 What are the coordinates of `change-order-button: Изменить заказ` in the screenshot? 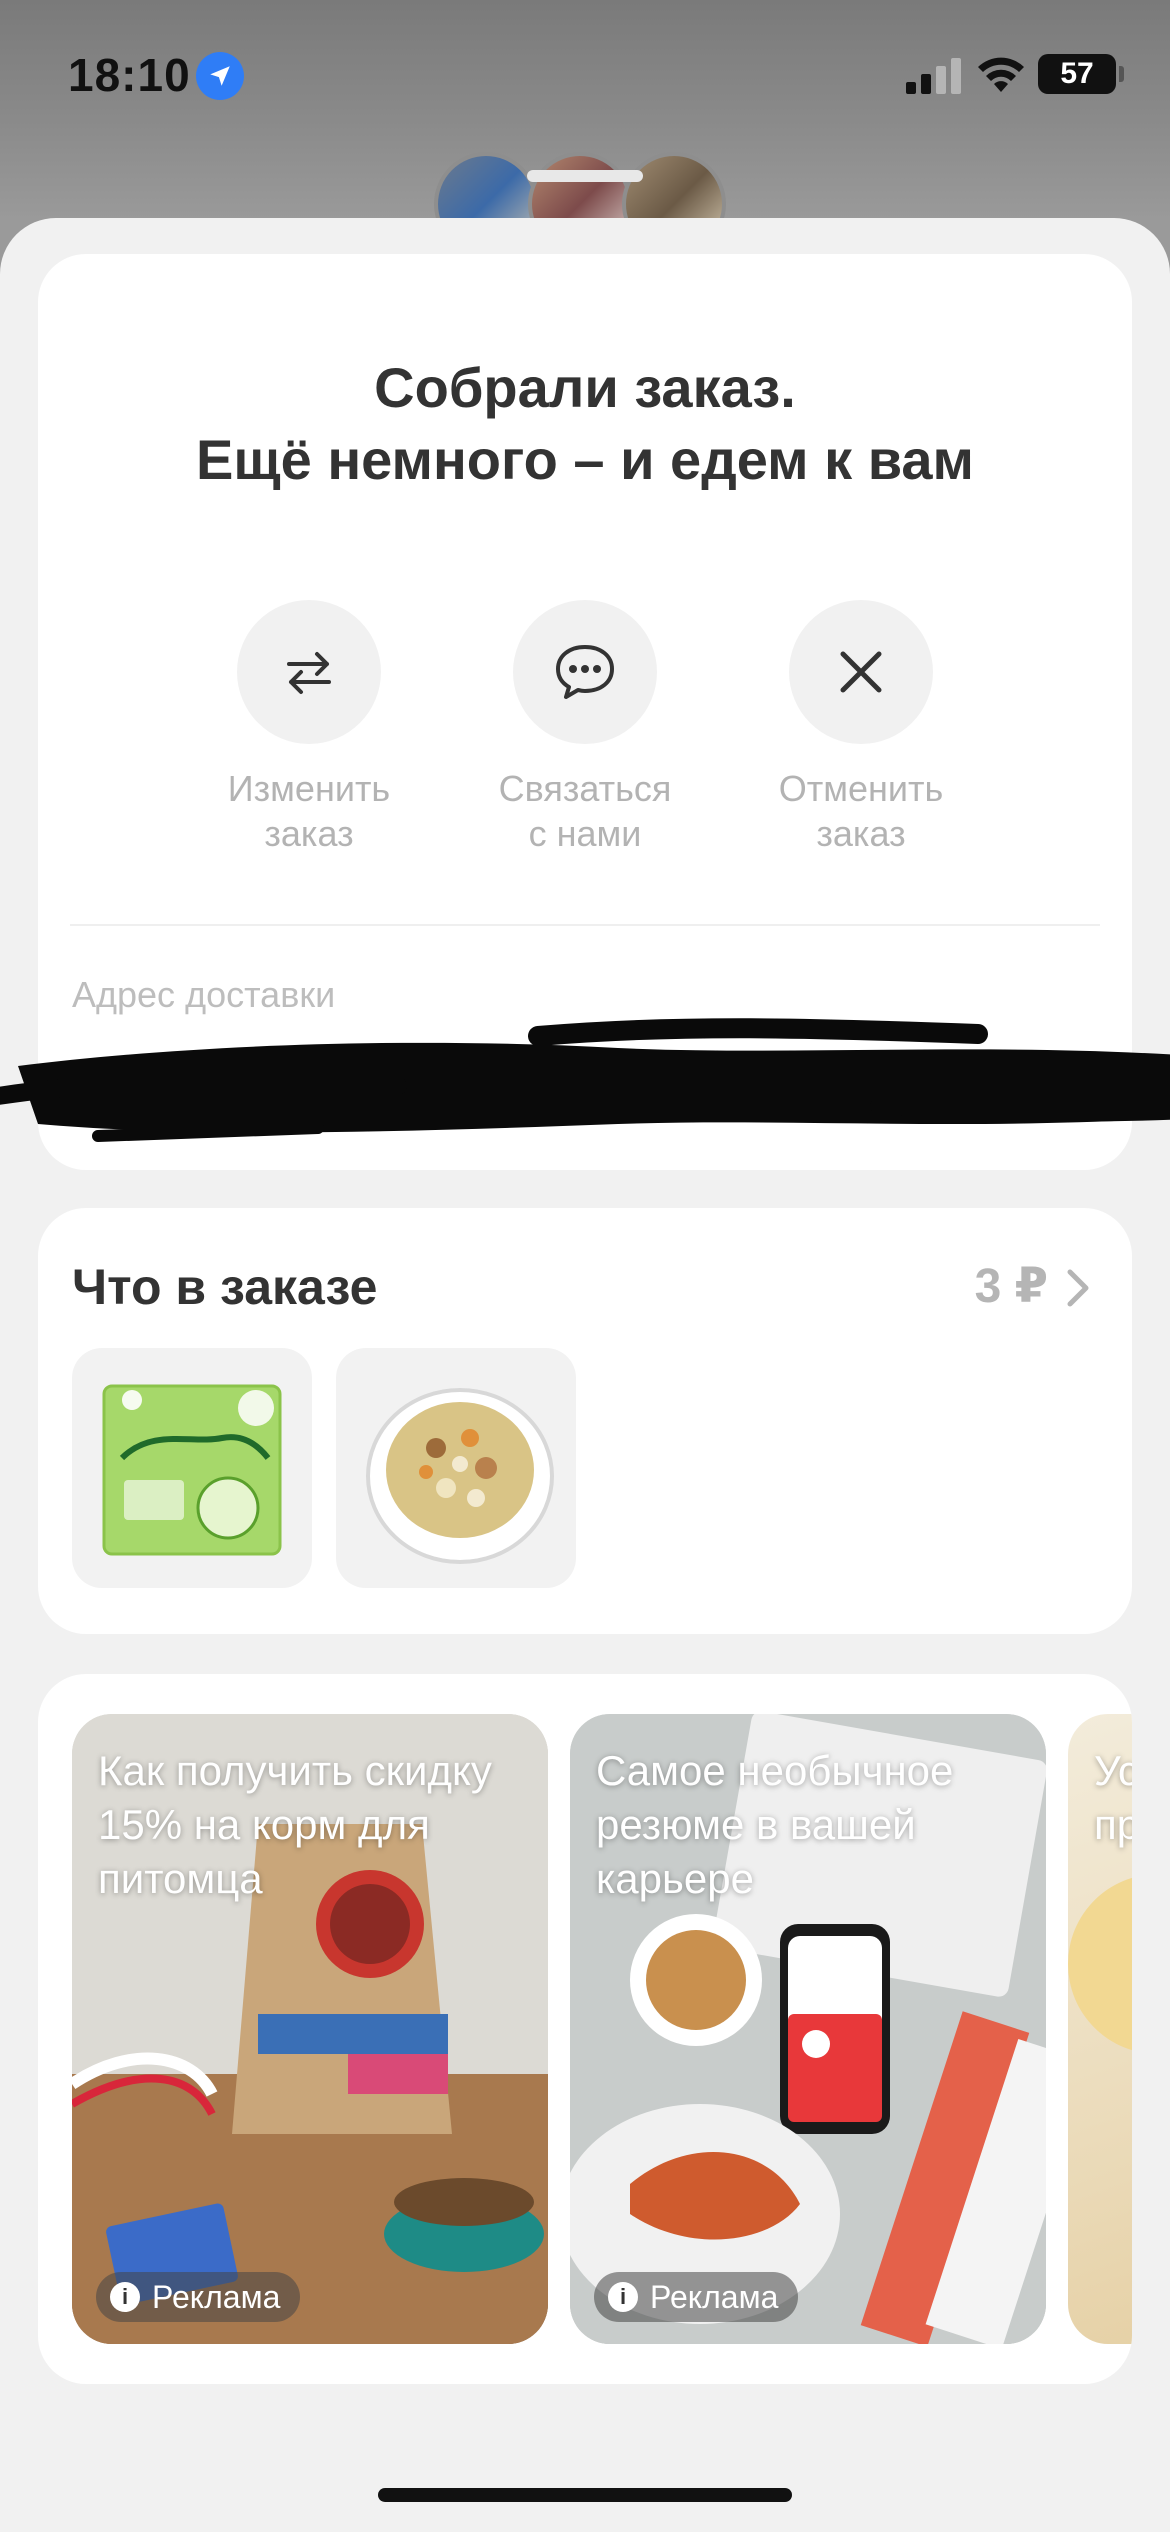 It's located at (309, 728).